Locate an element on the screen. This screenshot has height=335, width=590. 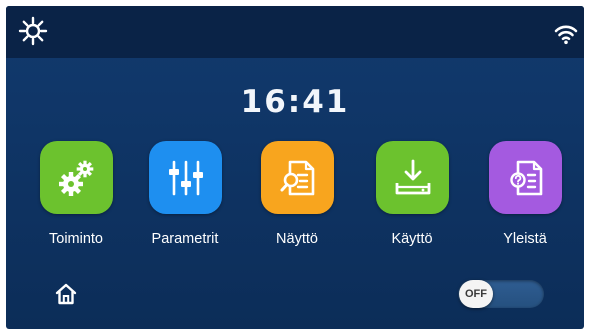
gears-icon is located at coordinates (75, 178).